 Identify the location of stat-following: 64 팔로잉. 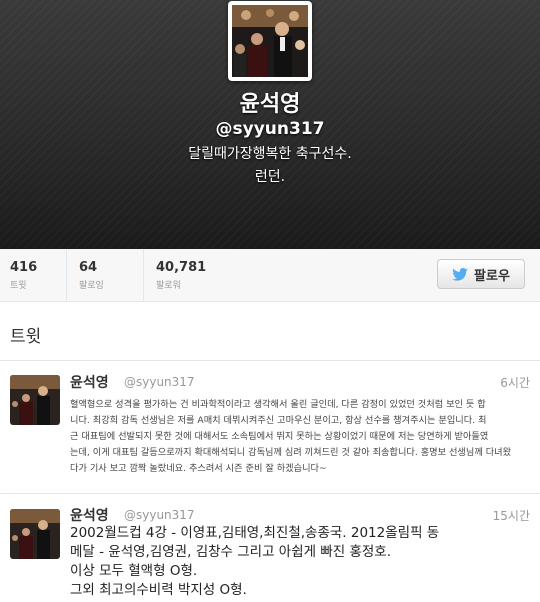
(91, 275).